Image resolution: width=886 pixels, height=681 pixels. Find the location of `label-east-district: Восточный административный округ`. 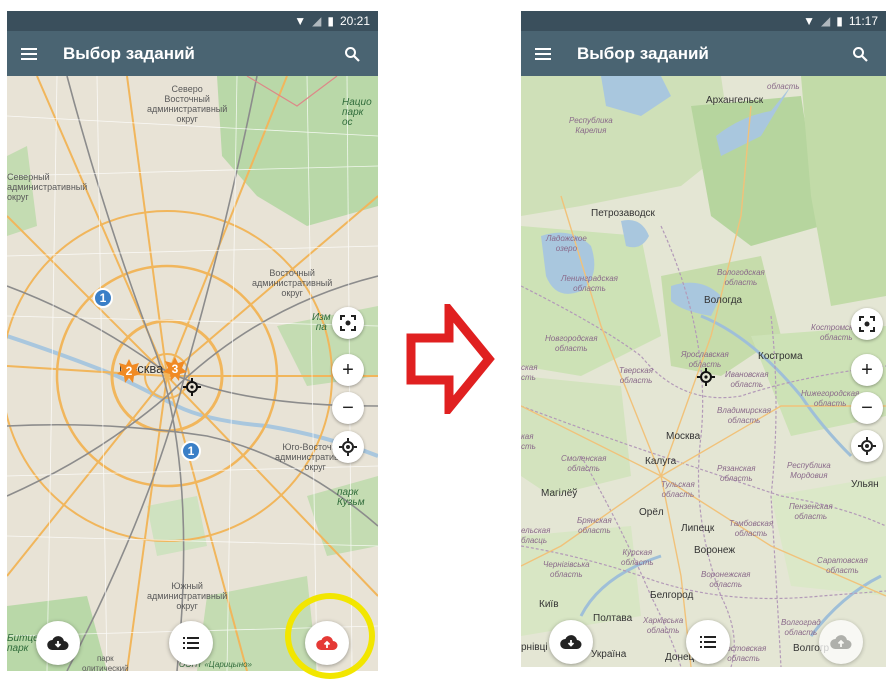

label-east-district: Восточный административный округ is located at coordinates (292, 283).